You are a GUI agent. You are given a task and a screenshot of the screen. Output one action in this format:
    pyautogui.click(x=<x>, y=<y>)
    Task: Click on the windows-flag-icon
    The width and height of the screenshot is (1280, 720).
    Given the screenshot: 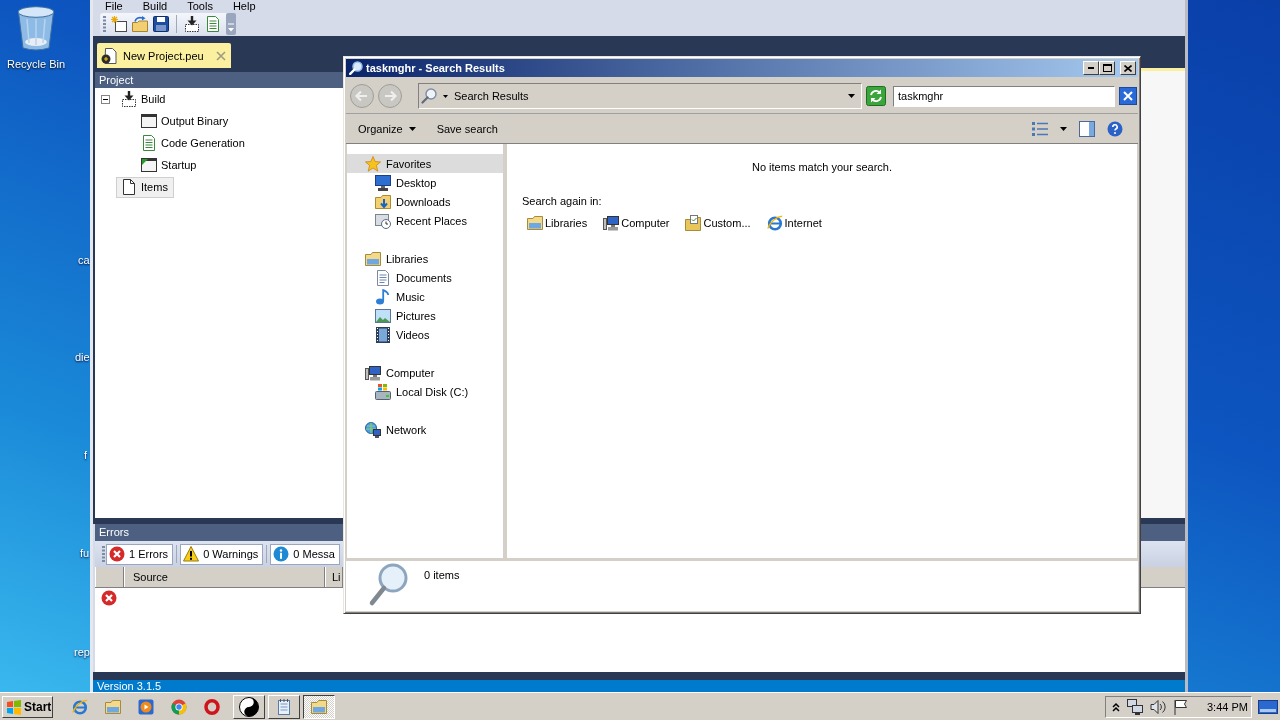 What is the action you would take?
    pyautogui.click(x=14, y=706)
    